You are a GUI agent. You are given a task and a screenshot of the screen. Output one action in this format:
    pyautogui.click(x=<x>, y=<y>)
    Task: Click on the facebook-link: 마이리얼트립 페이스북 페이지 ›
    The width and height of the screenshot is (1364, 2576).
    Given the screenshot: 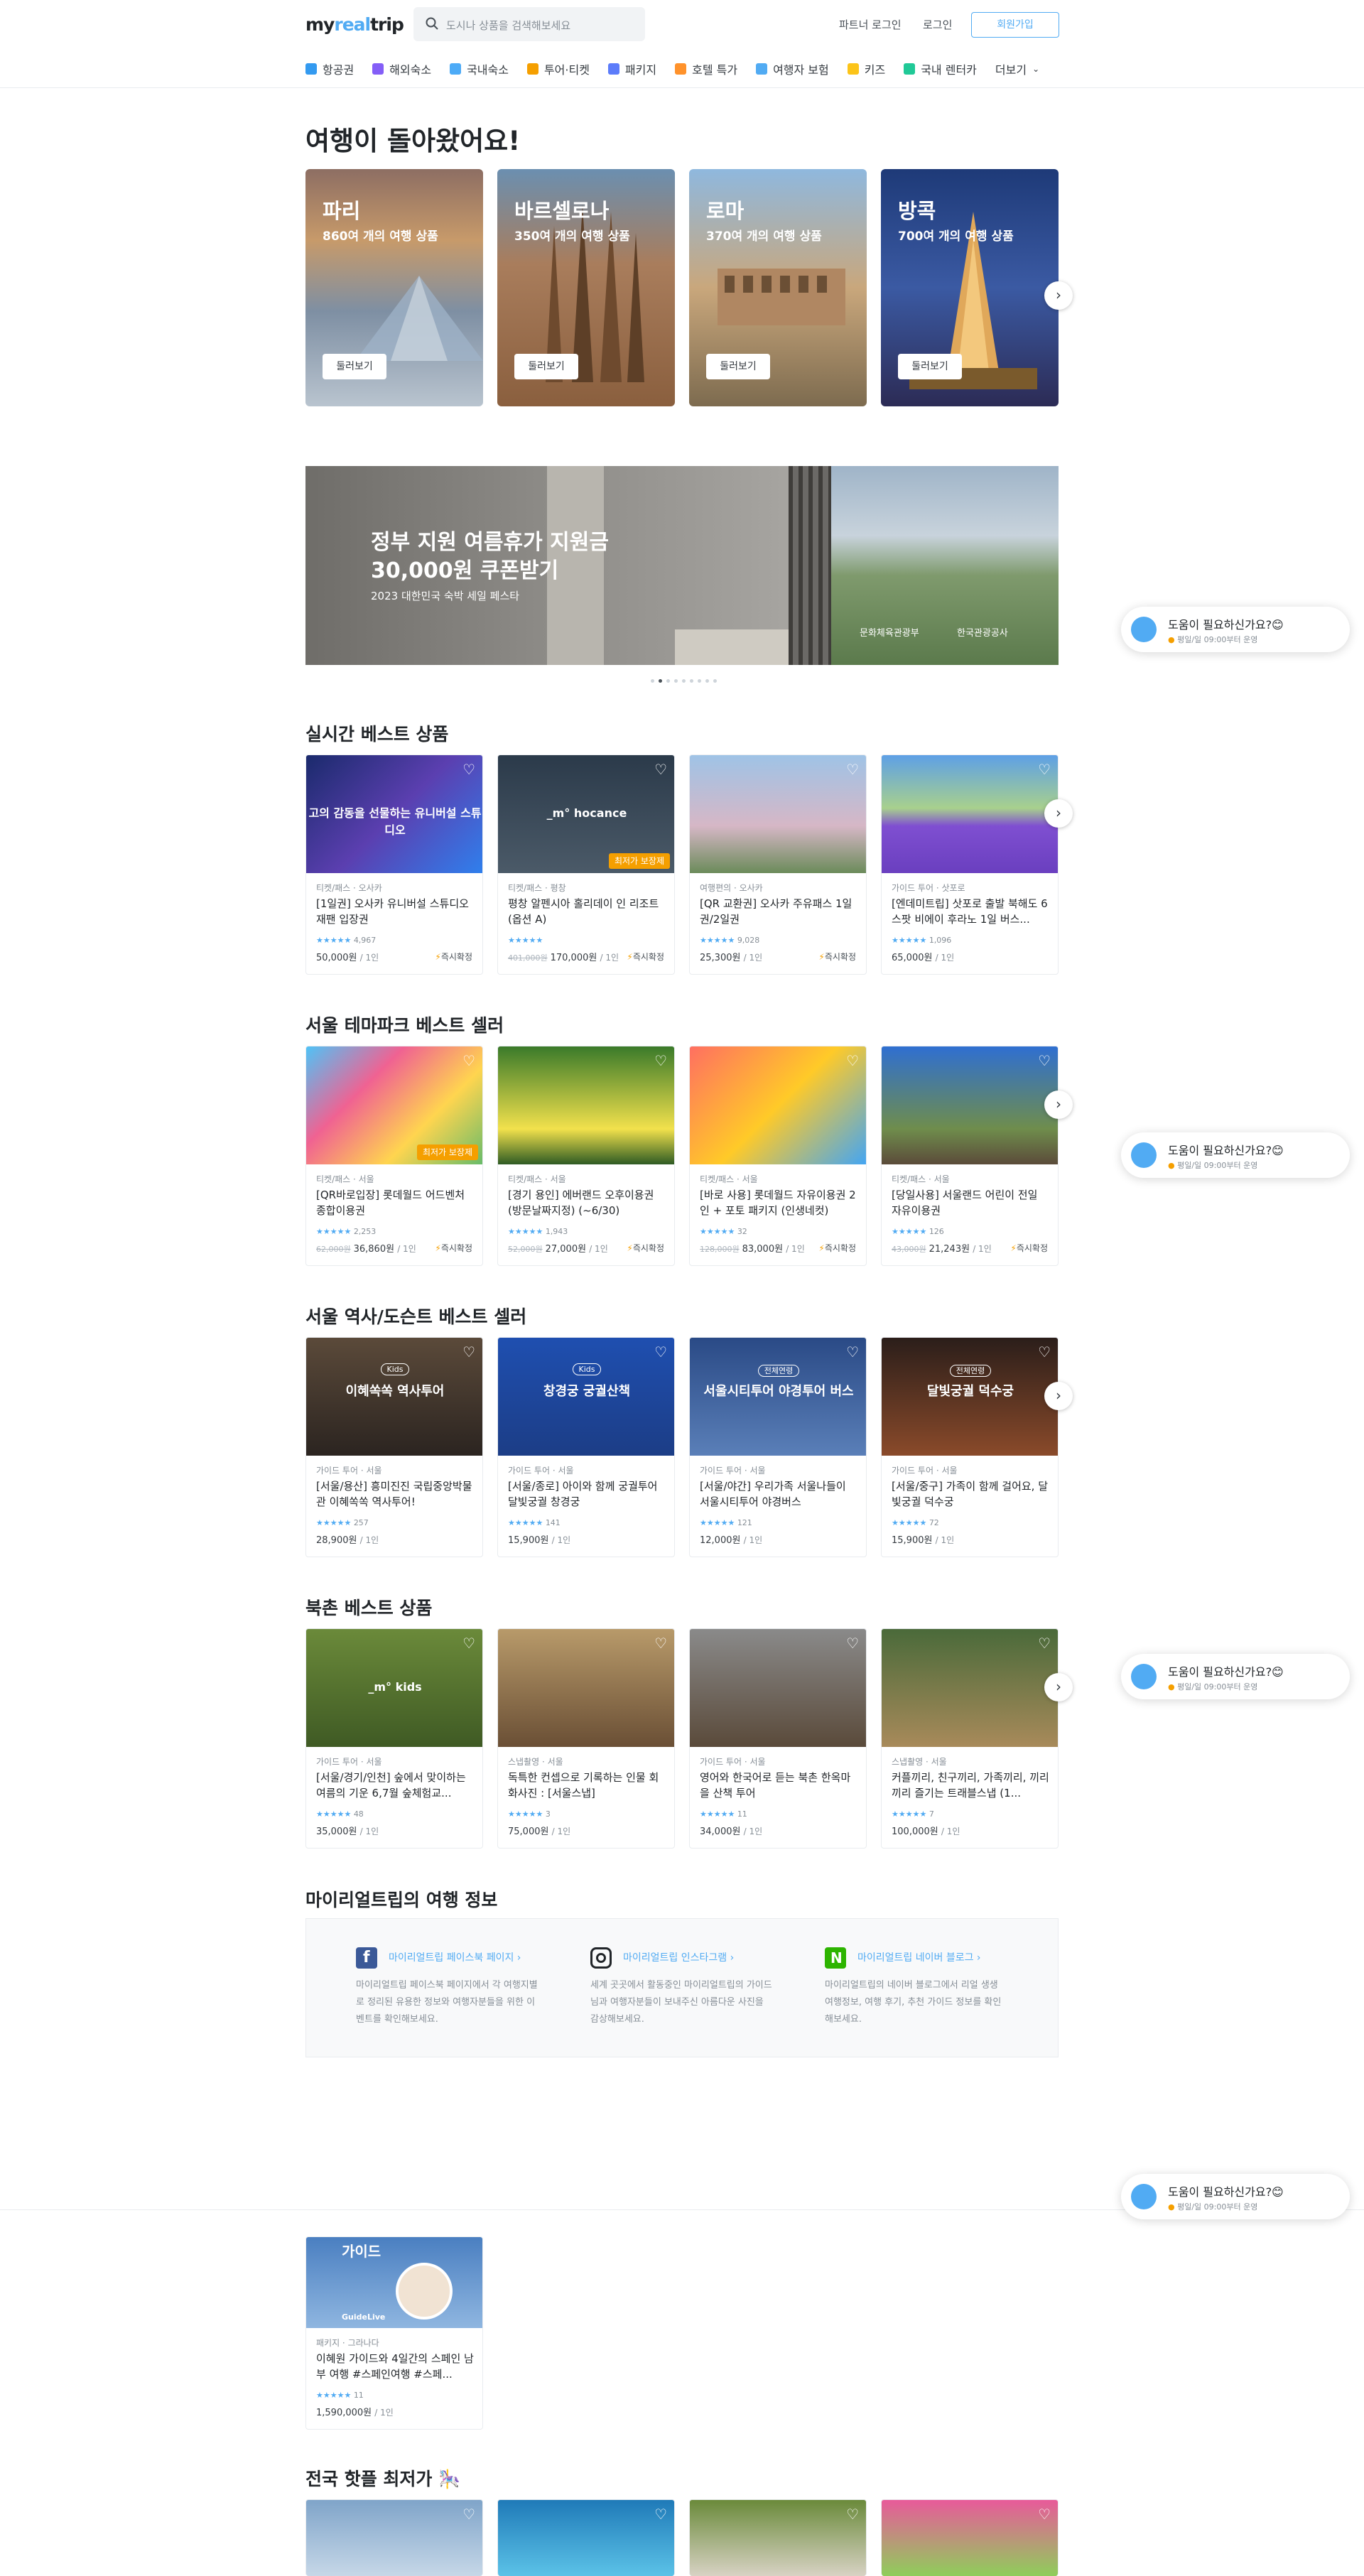 What is the action you would take?
    pyautogui.click(x=455, y=1957)
    